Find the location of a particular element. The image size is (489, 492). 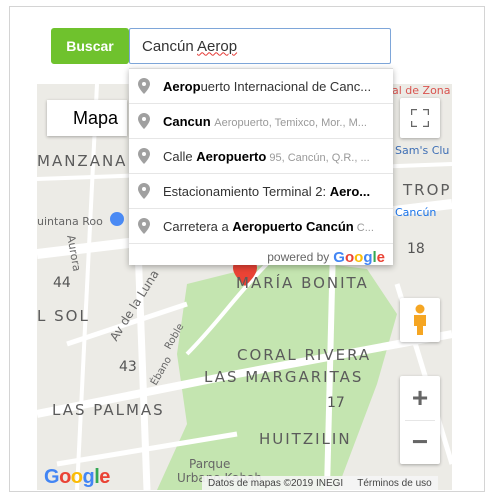

map-data-attribution: Datos de mapas ©2019 INEGI is located at coordinates (276, 483).